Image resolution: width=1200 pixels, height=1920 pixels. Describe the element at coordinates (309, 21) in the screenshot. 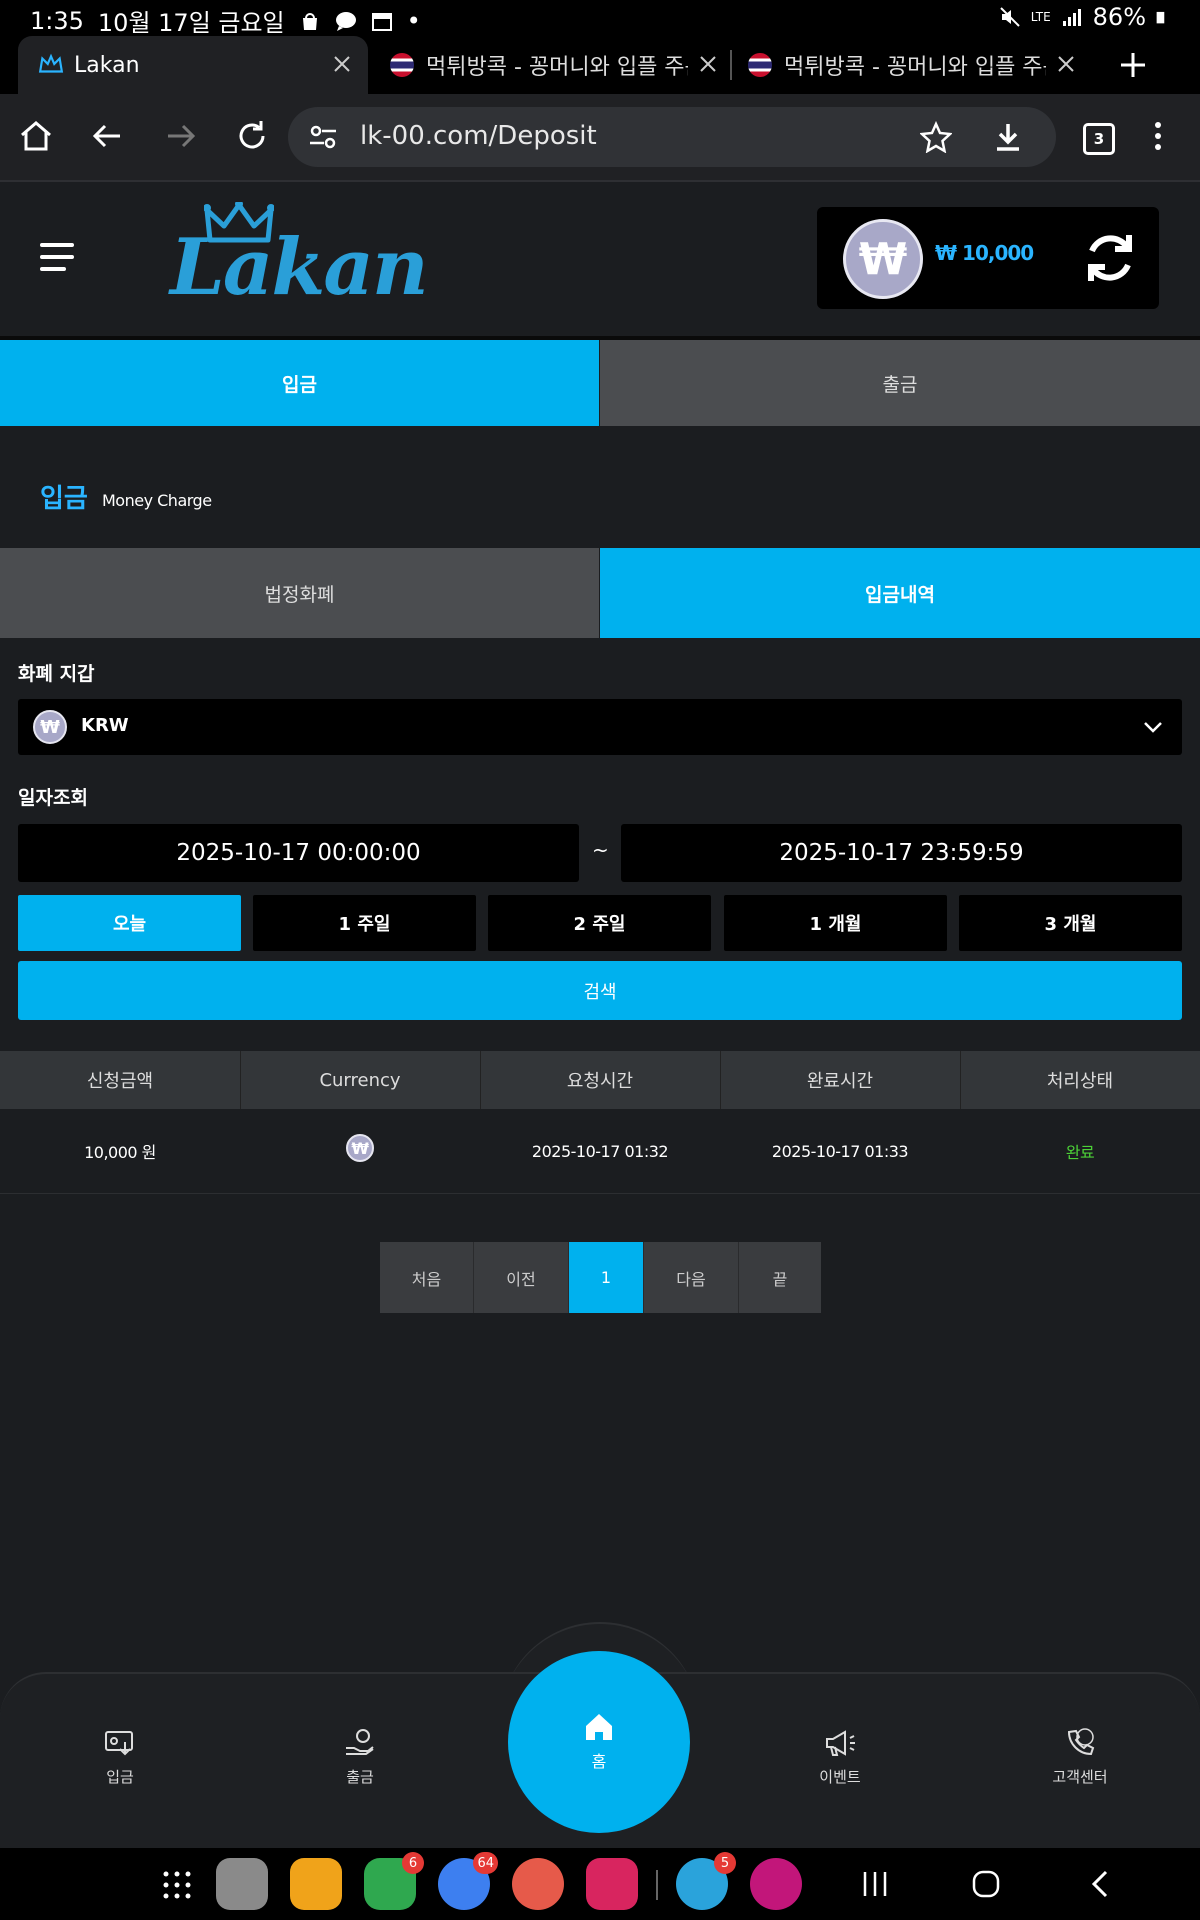

I see `shopping-bag-icon` at that location.